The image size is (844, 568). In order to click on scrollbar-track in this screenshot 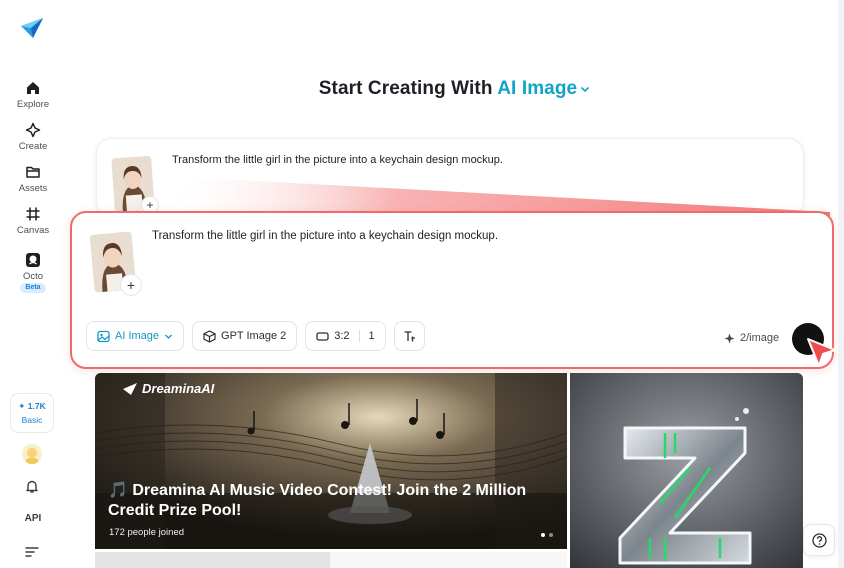, I will do `click(841, 284)`.